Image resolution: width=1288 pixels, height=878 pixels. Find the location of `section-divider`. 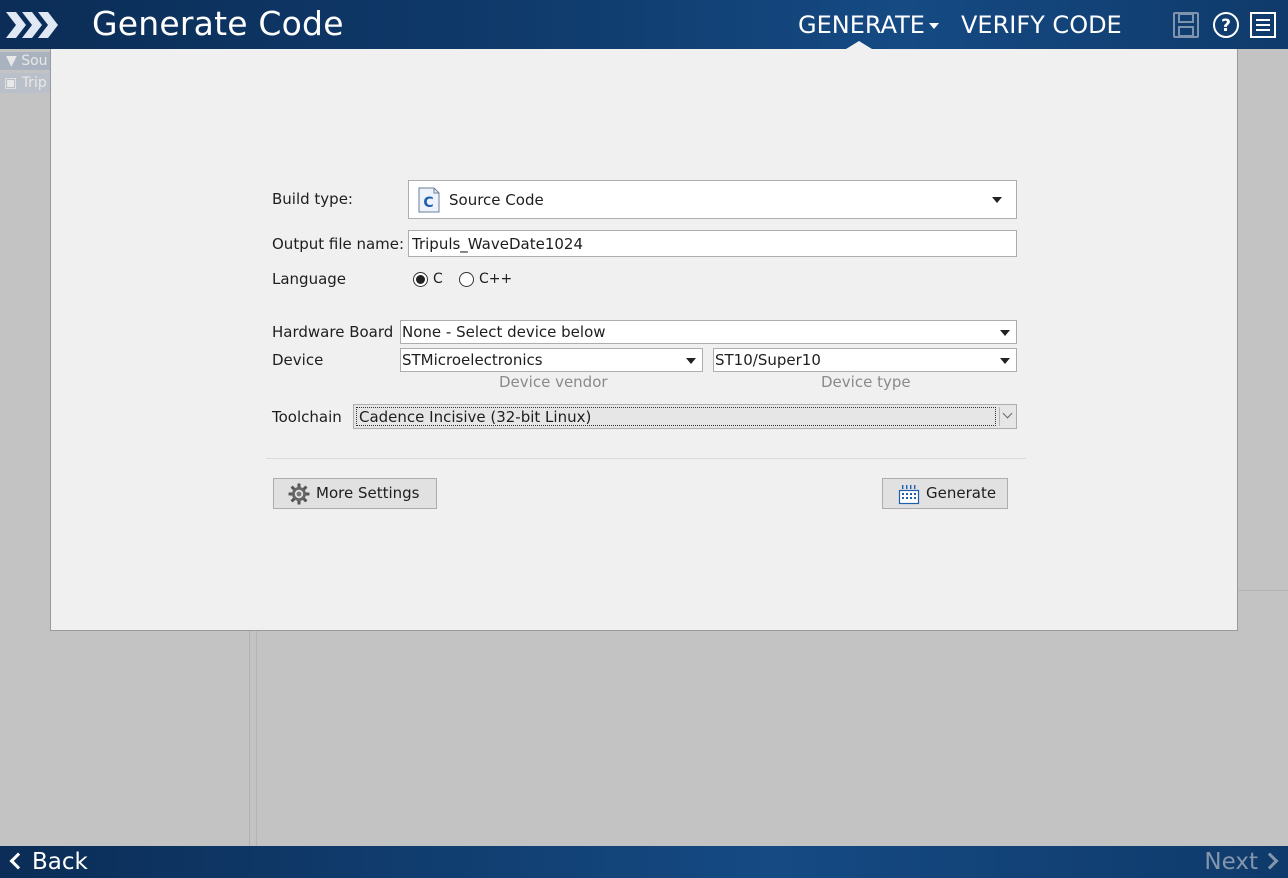

section-divider is located at coordinates (646, 458).